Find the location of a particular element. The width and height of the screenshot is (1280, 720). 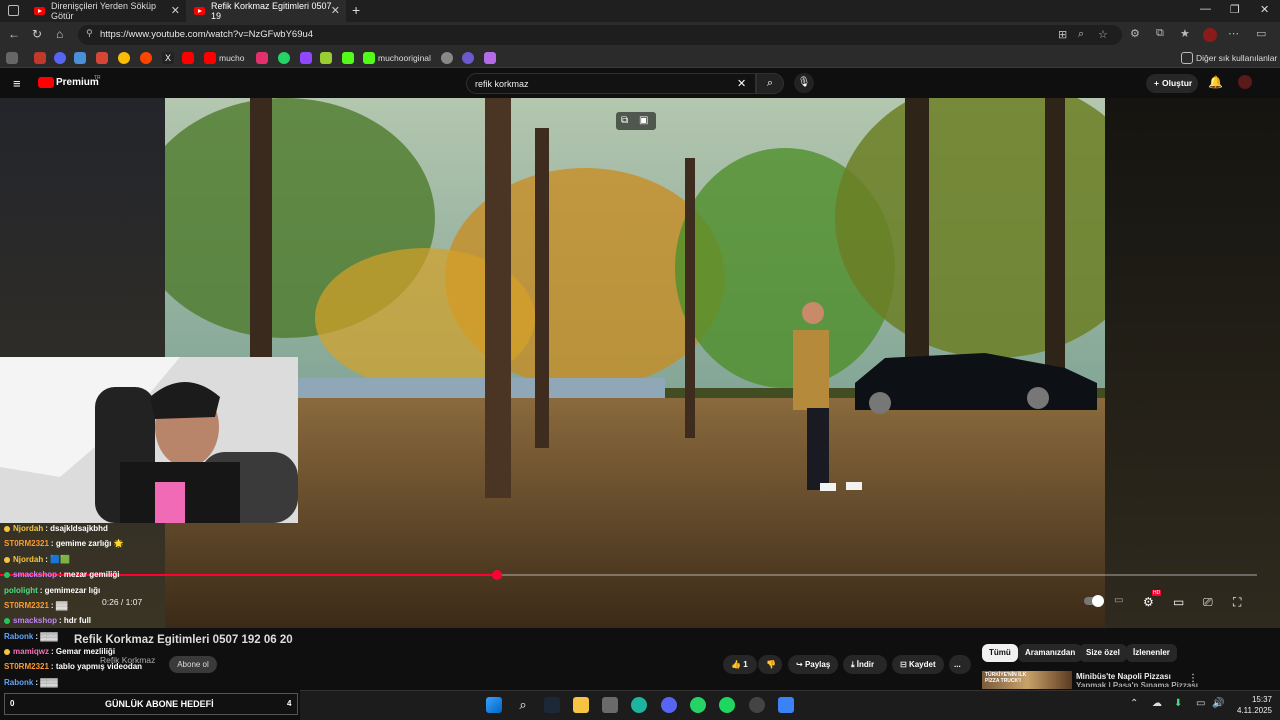

bookmark-muchooriginal: muchooriginal is located at coordinates (404, 58).